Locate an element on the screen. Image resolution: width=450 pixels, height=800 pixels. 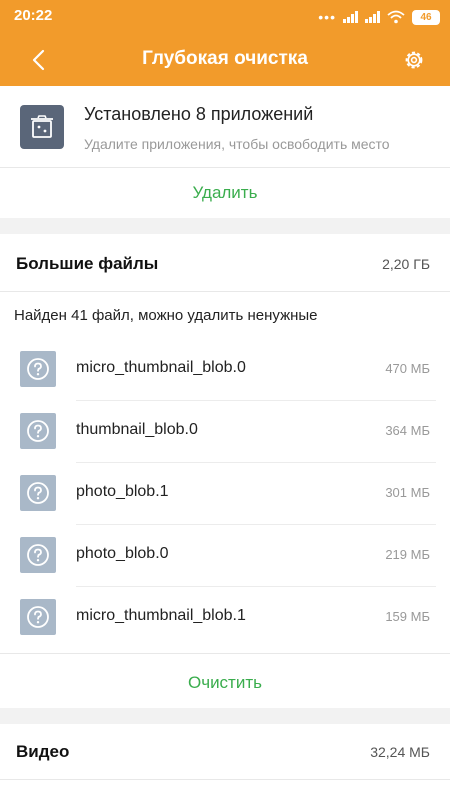
file-row: micro_thumbnail_blob.1 159 МБ is located at coordinates (225, 618).